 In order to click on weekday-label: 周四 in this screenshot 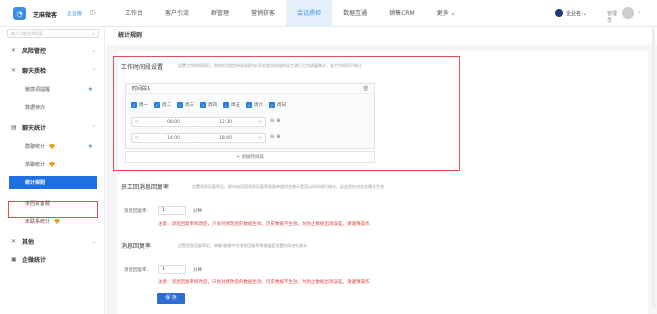, I will do `click(212, 105)`.